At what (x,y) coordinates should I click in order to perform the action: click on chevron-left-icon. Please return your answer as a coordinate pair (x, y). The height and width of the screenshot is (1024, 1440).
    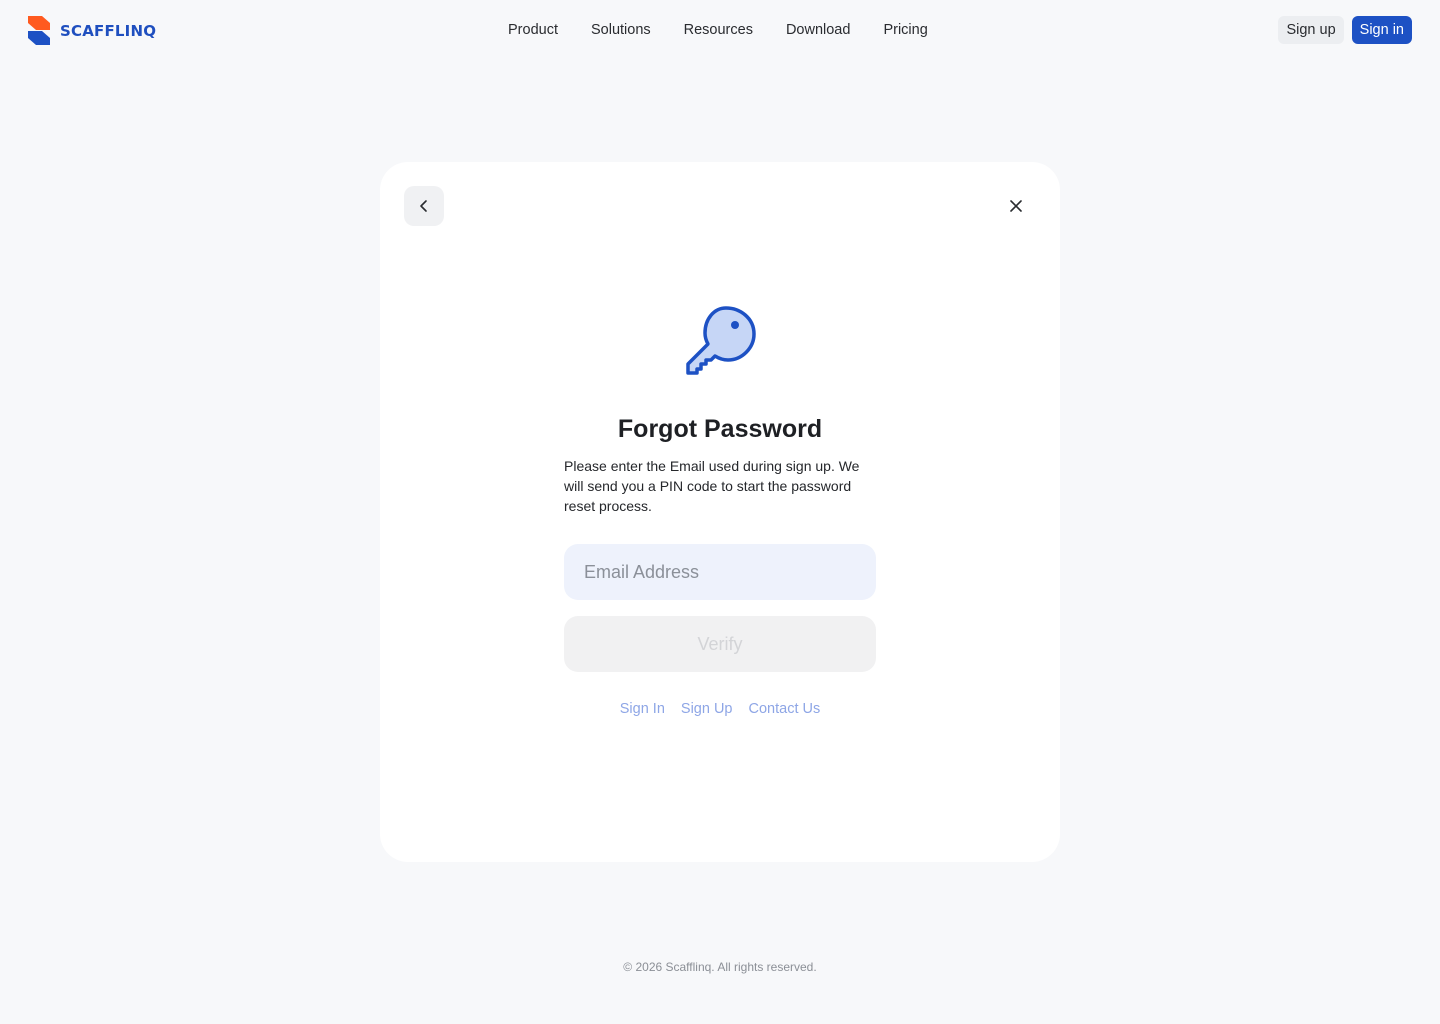
    Looking at the image, I should click on (423, 206).